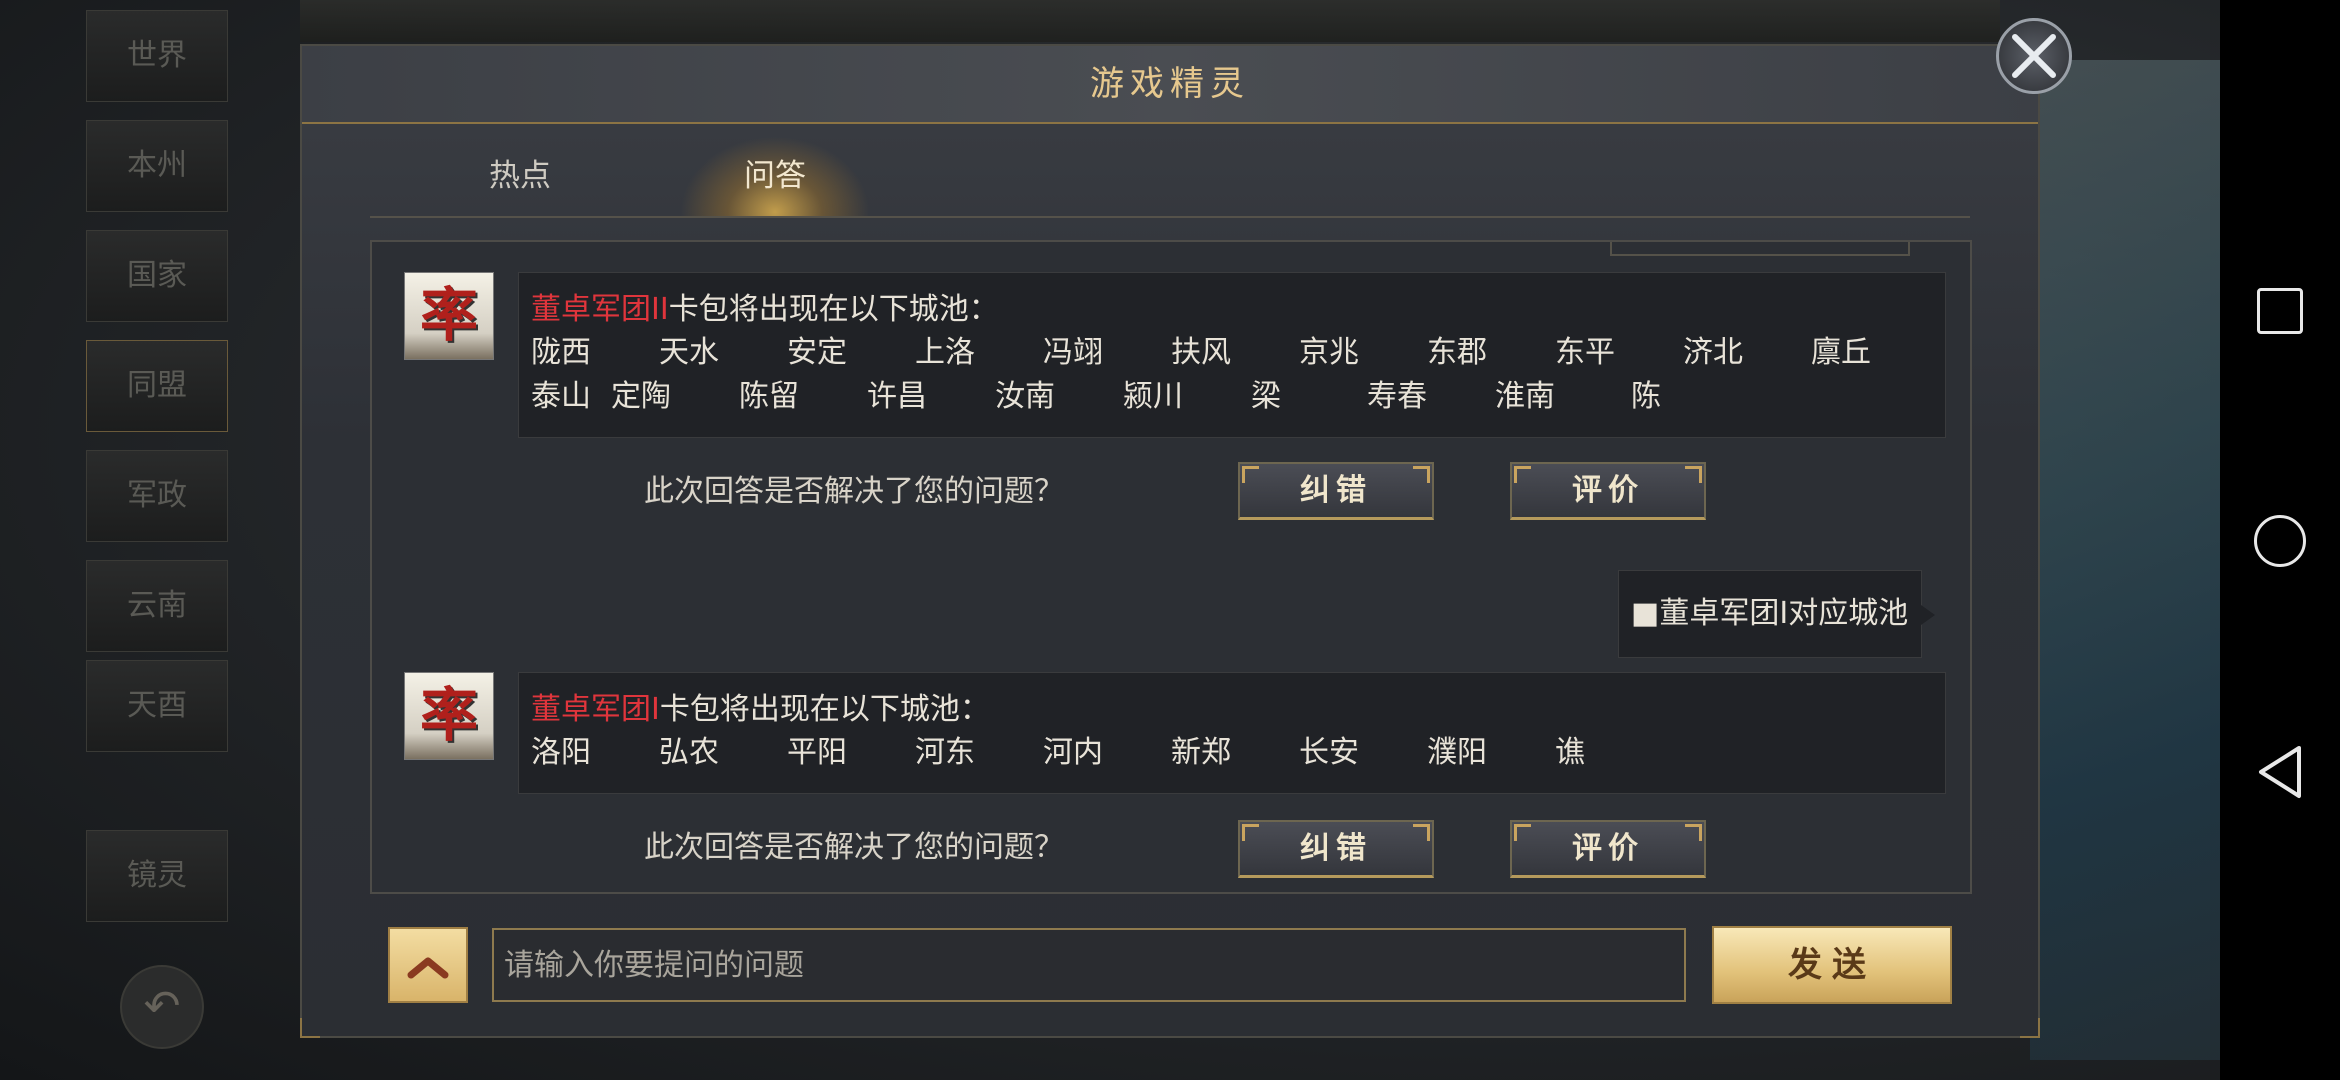  Describe the element at coordinates (600, 309) in the screenshot. I see `card-pack-name: 董卓军团II` at that location.